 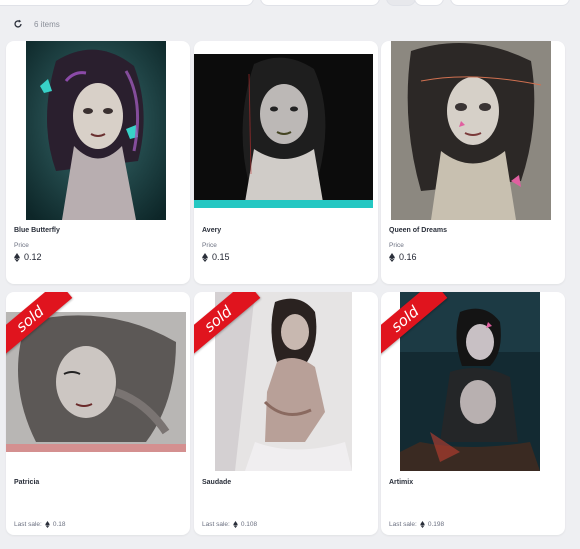 I want to click on results-toolbar: 6 items, so click(x=36, y=24).